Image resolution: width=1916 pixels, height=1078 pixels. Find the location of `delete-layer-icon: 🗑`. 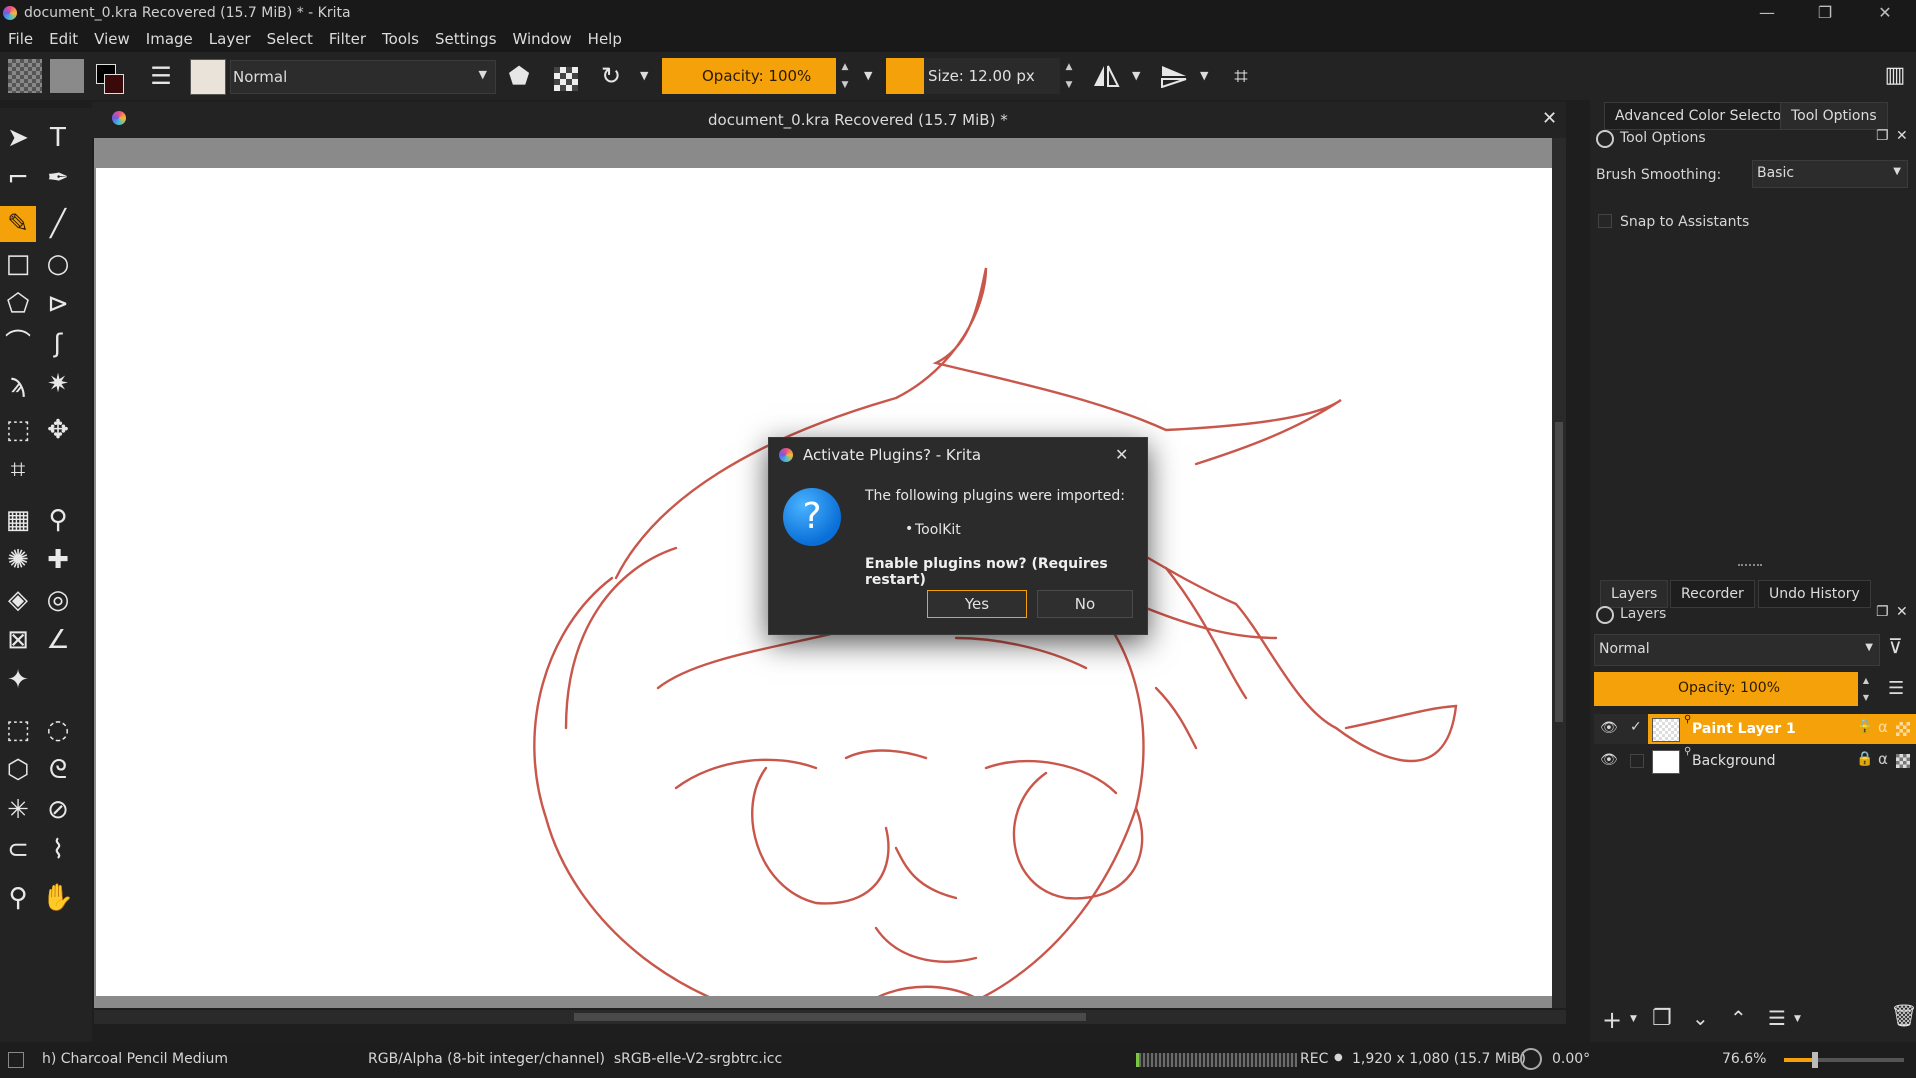

delete-layer-icon: 🗑 is located at coordinates (1903, 1016).